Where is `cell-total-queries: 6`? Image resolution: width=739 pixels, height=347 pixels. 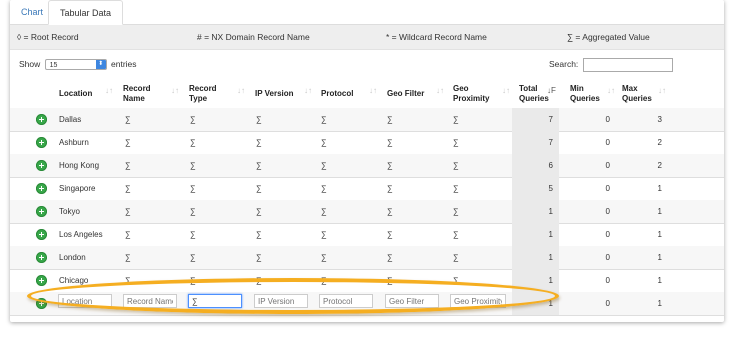 cell-total-queries: 6 is located at coordinates (535, 165).